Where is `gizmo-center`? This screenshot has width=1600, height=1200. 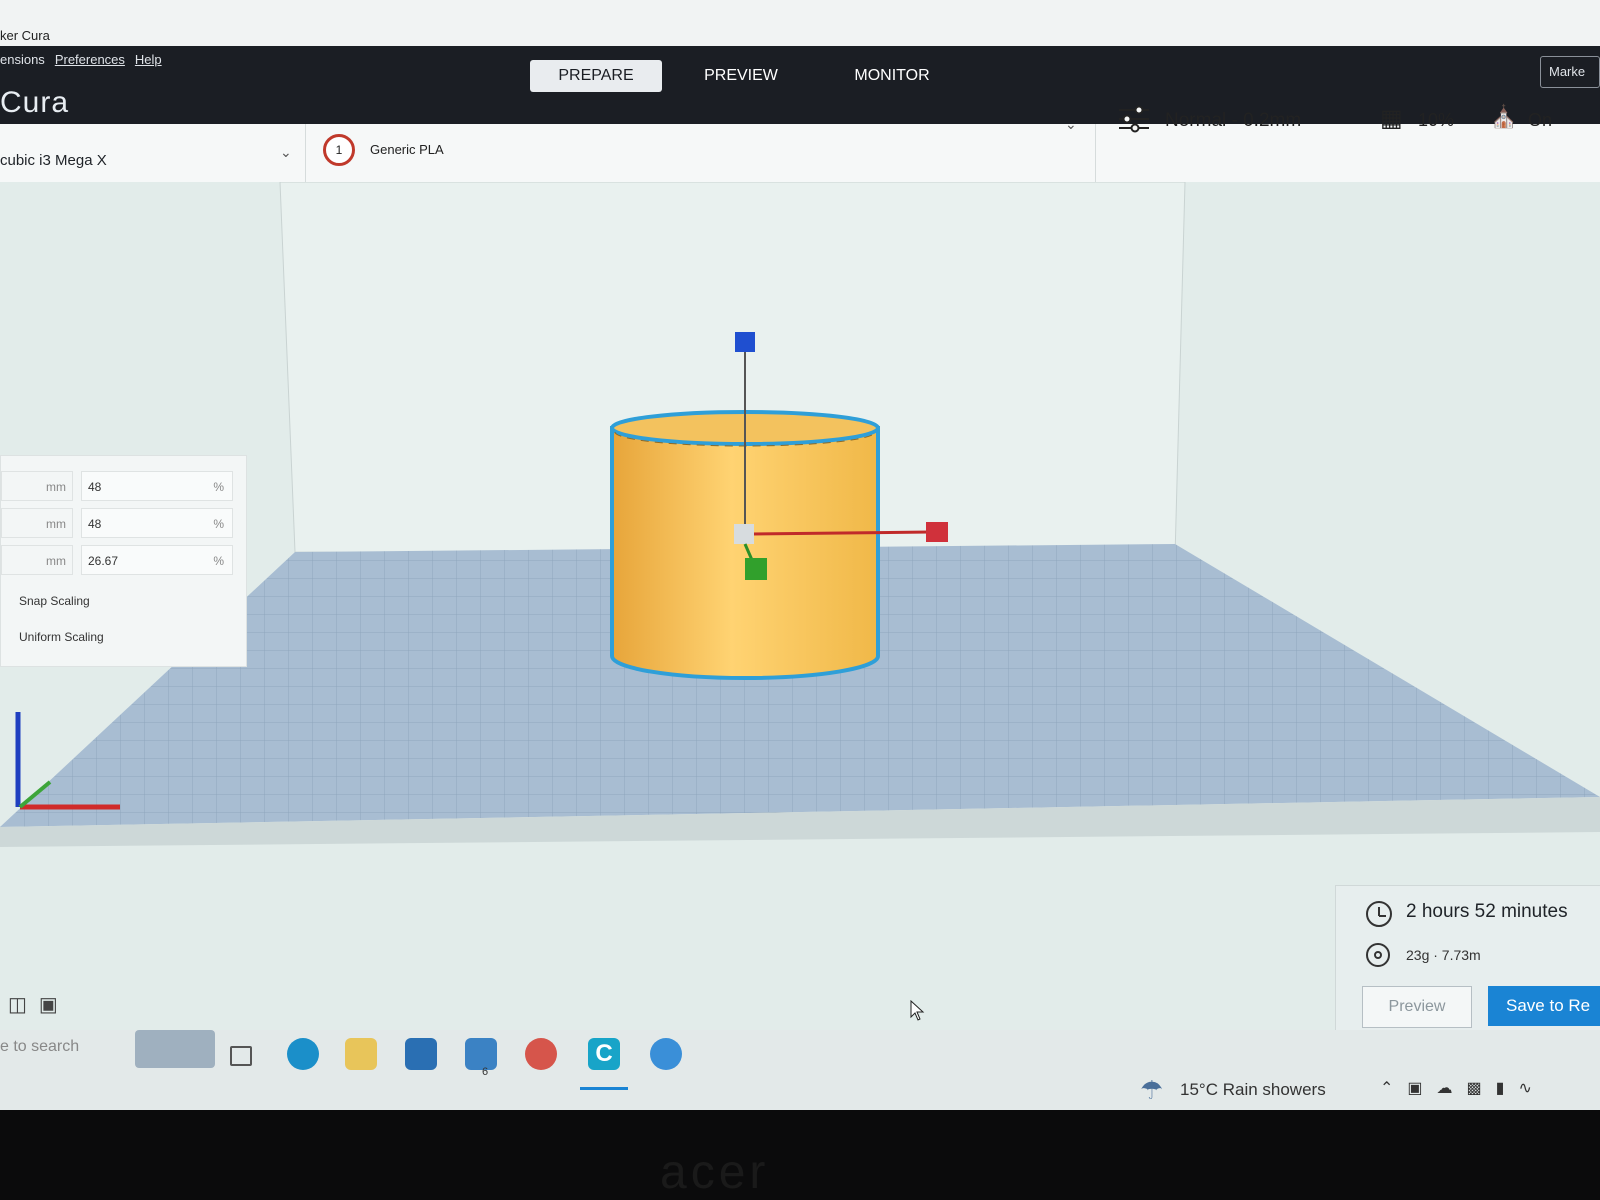
gizmo-center is located at coordinates (744, 534).